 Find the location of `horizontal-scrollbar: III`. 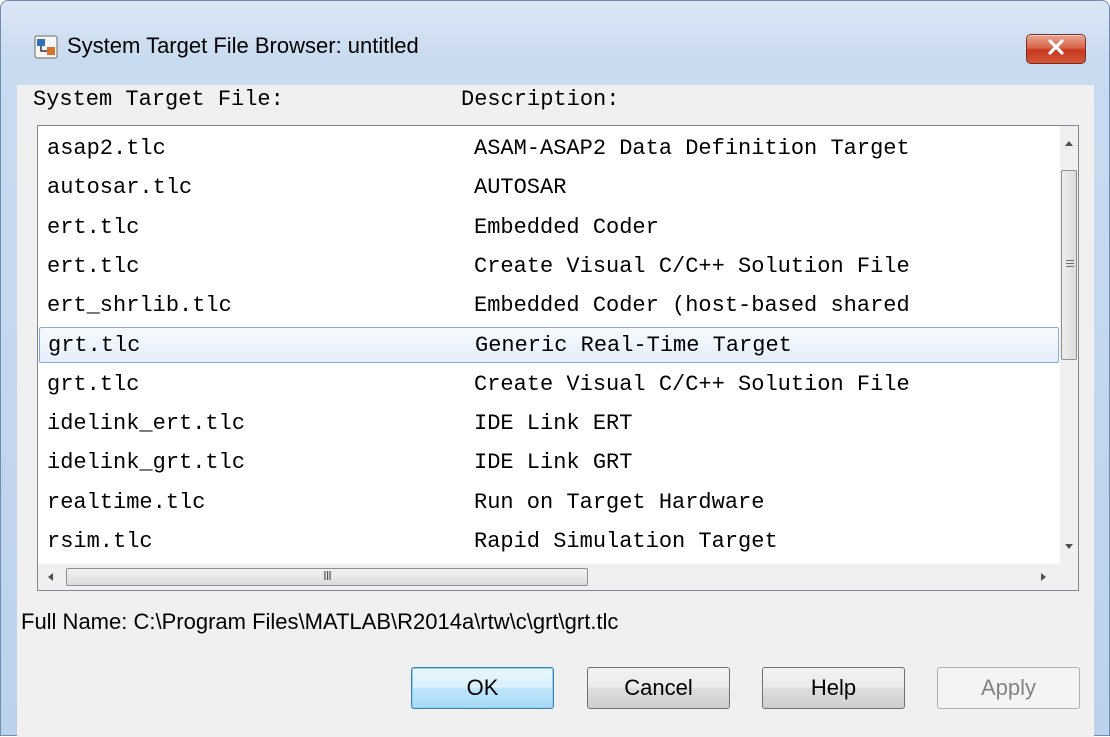

horizontal-scrollbar: III is located at coordinates (549, 577).